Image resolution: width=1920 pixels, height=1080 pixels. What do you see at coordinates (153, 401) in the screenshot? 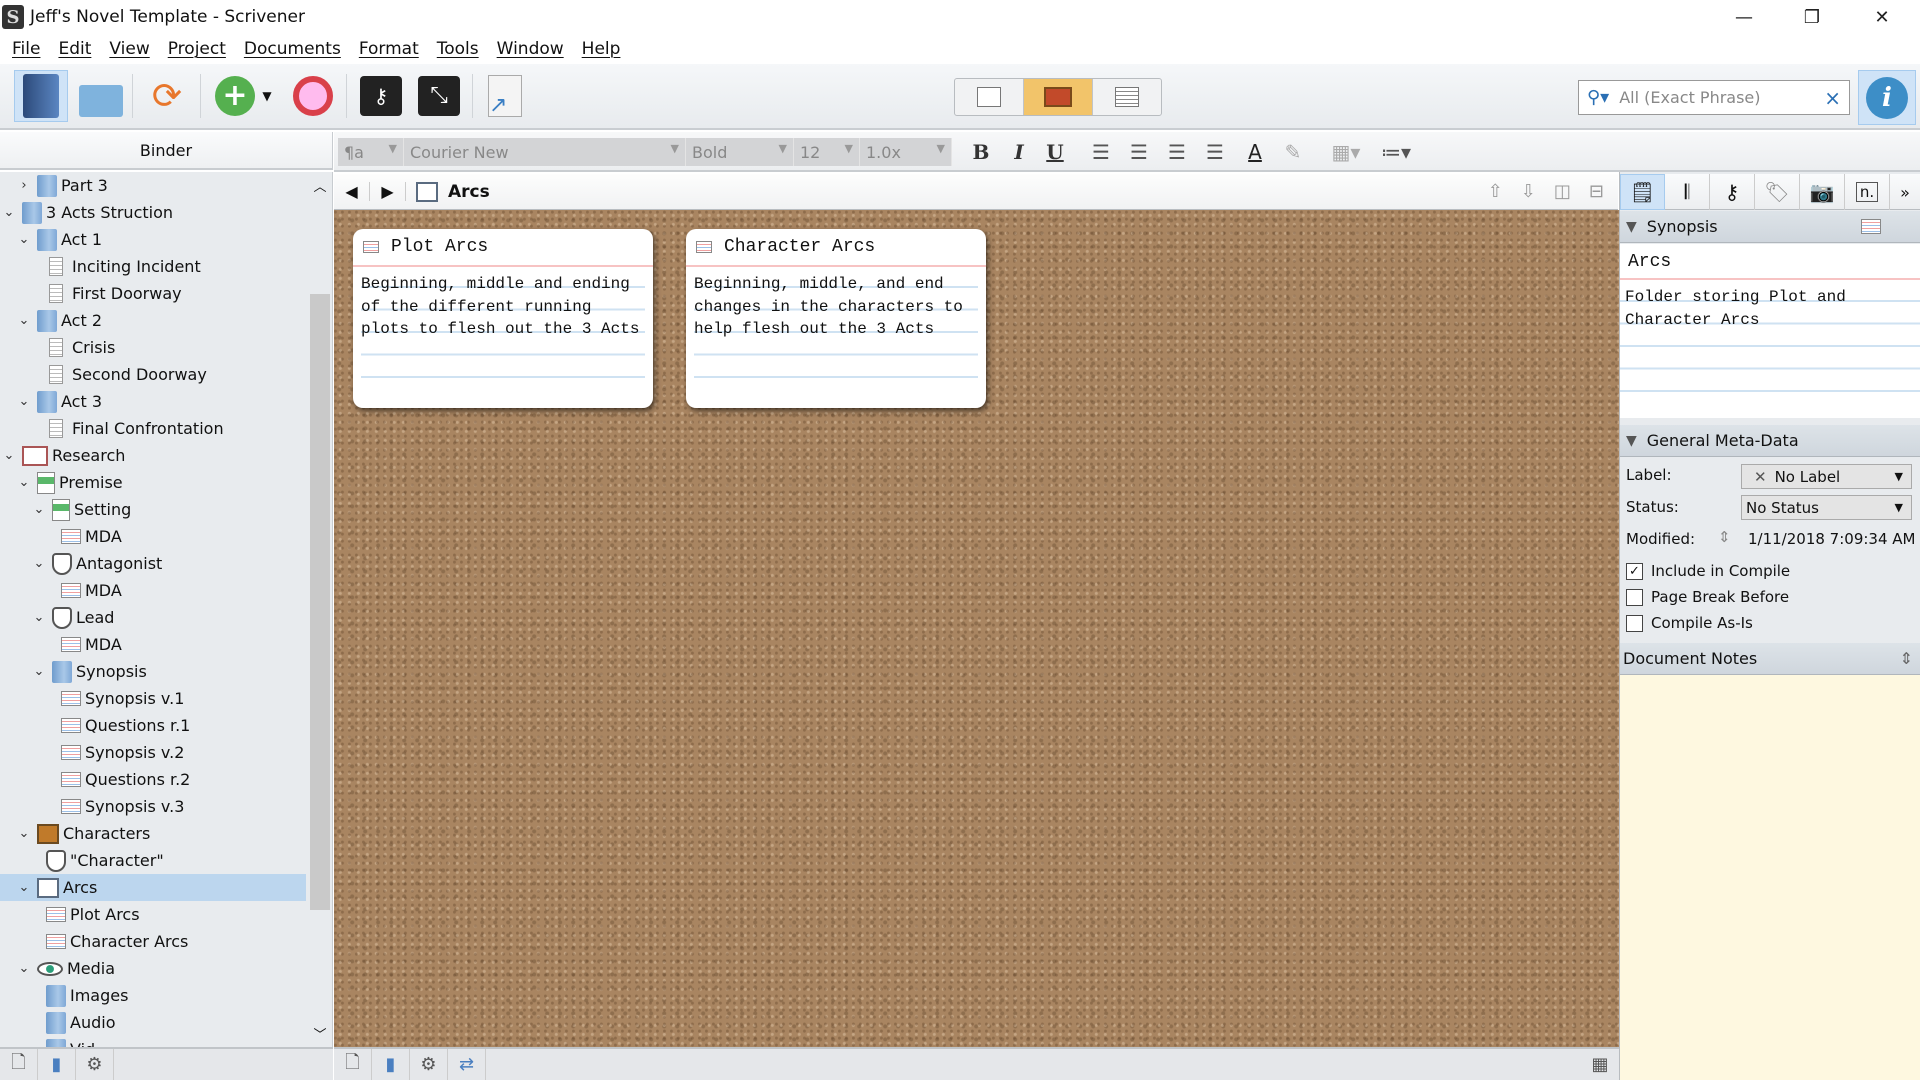
I see `binder-item: ⌄ Act 3` at bounding box center [153, 401].